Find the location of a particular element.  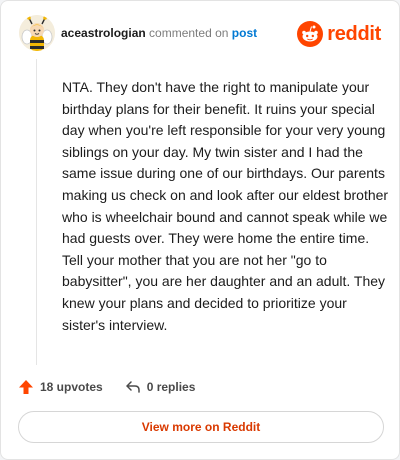

comment-header: aceastrologian commented on post reddit is located at coordinates (201, 35).